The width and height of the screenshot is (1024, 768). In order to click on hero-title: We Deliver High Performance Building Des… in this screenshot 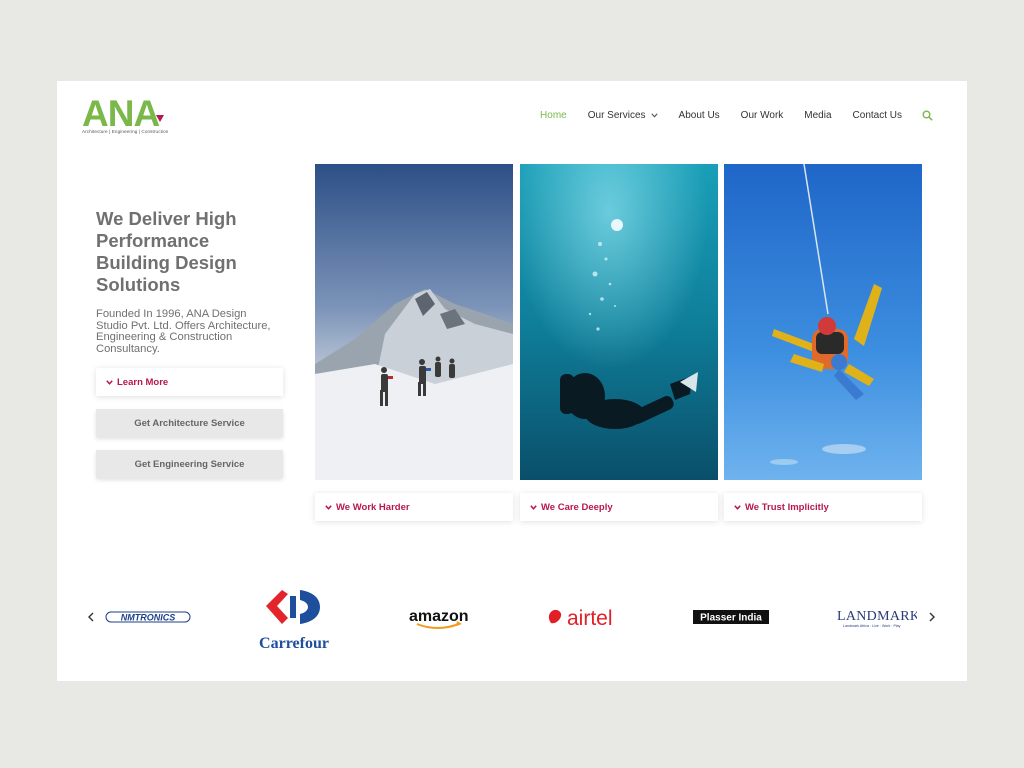, I will do `click(166, 251)`.